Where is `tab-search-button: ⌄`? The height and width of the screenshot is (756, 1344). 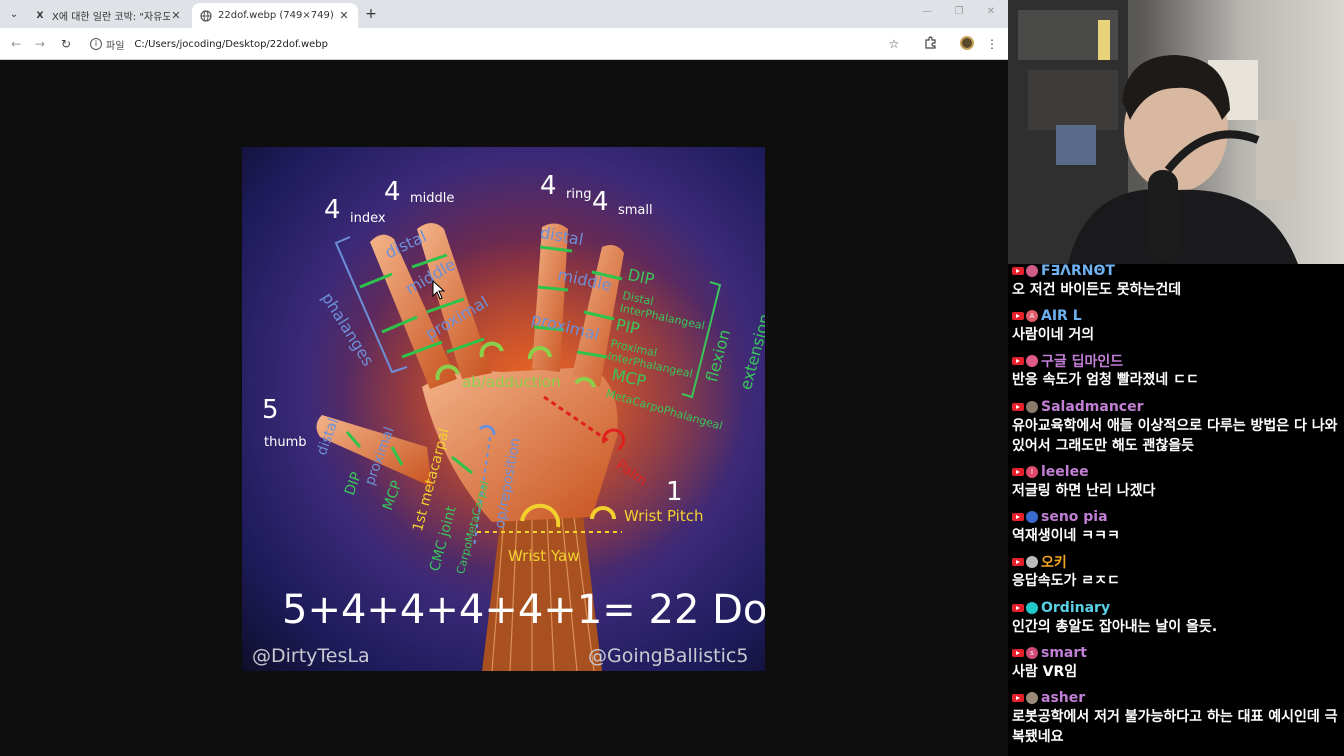 tab-search-button: ⌄ is located at coordinates (14, 14).